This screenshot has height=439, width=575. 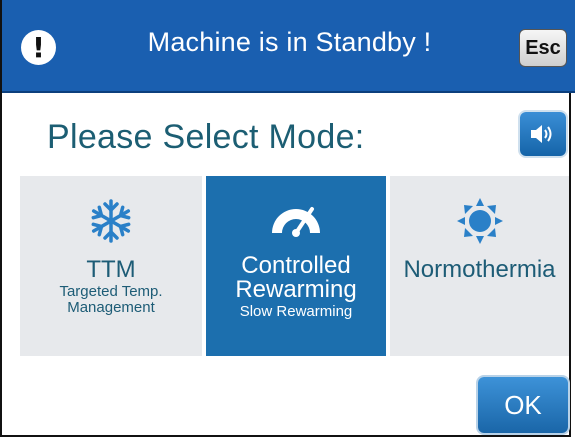 I want to click on mode-normothermia-label: Normothermia, so click(x=479, y=269).